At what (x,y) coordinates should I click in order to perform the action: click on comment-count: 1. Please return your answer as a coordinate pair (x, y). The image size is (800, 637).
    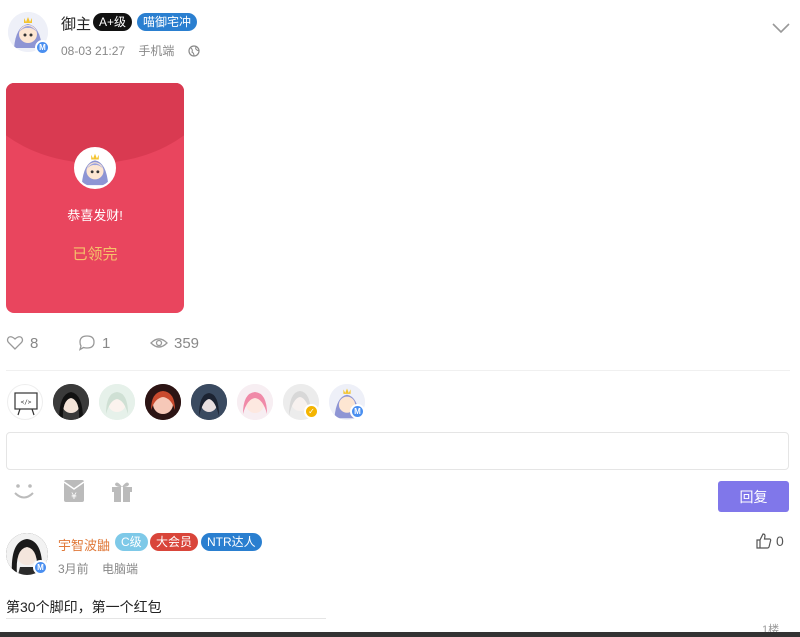
    Looking at the image, I should click on (106, 343).